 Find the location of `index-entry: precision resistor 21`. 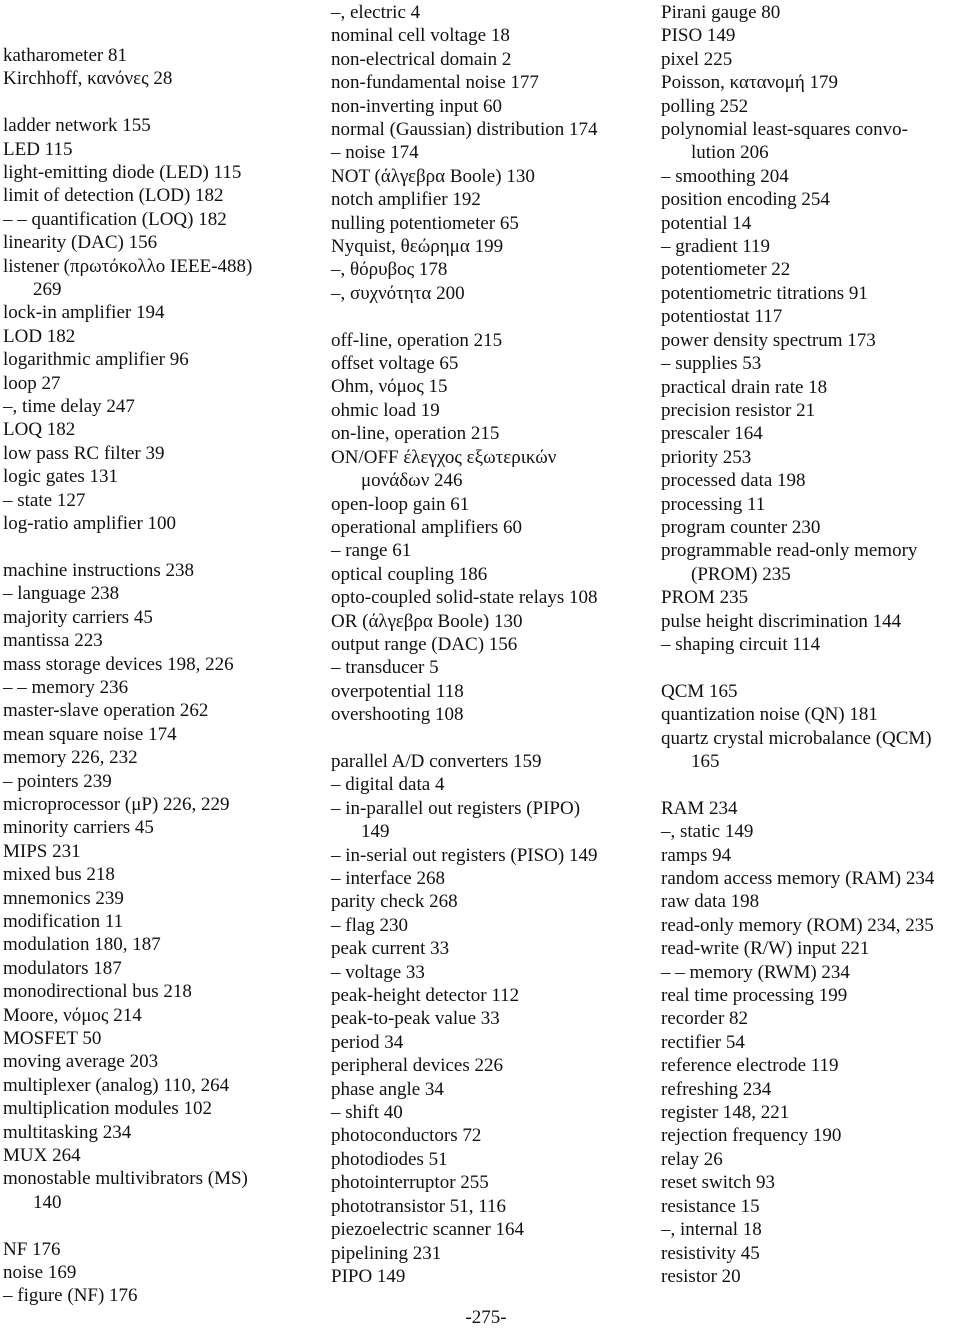

index-entry: precision resistor 21 is located at coordinates (810, 410).